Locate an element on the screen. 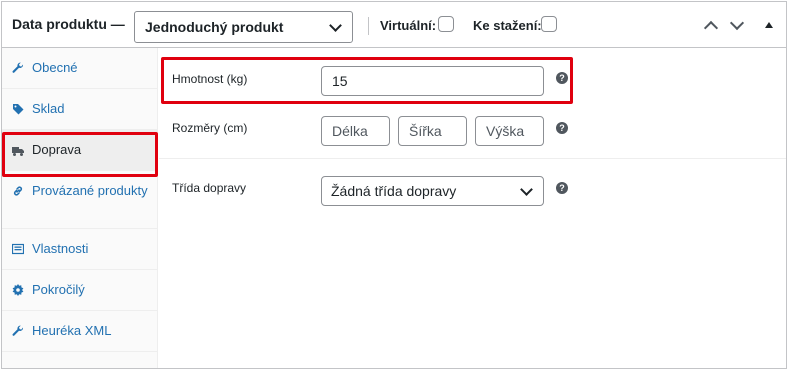  tab-label: Pokročilý is located at coordinates (58, 289).